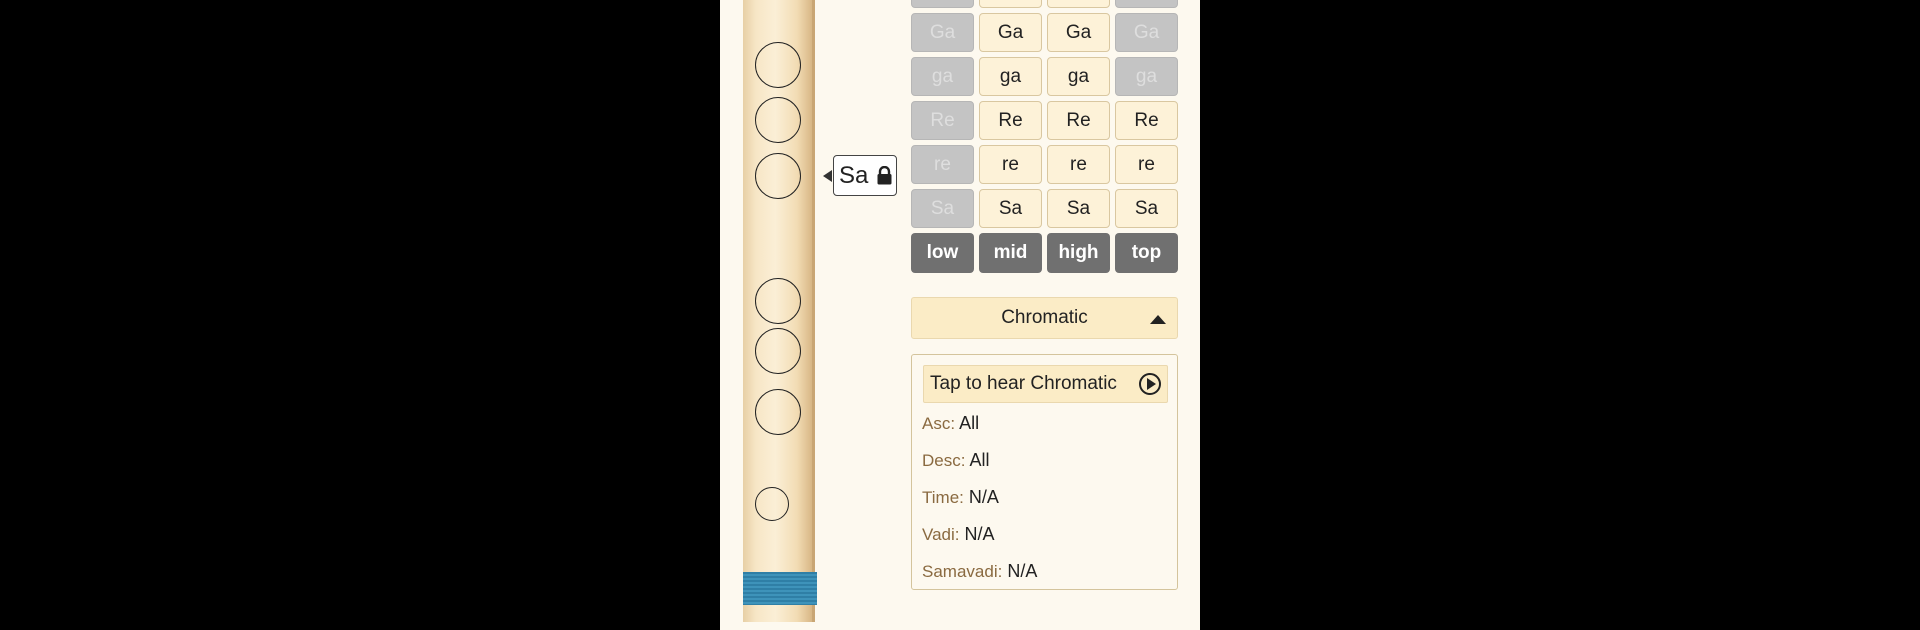  I want to click on note-button-Sa-mid: Sa, so click(1010, 208).